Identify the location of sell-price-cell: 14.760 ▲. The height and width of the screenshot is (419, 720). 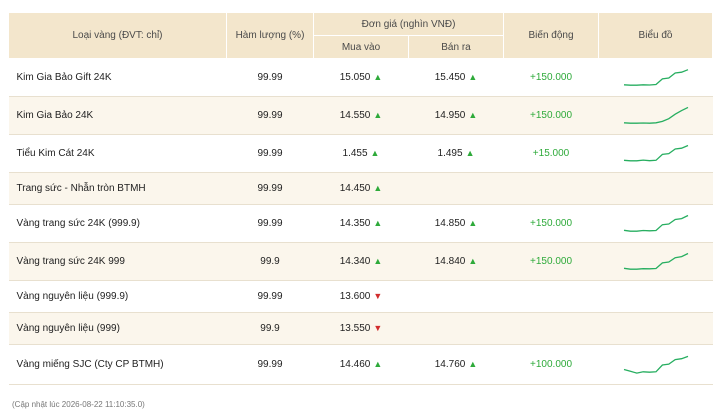
(456, 364).